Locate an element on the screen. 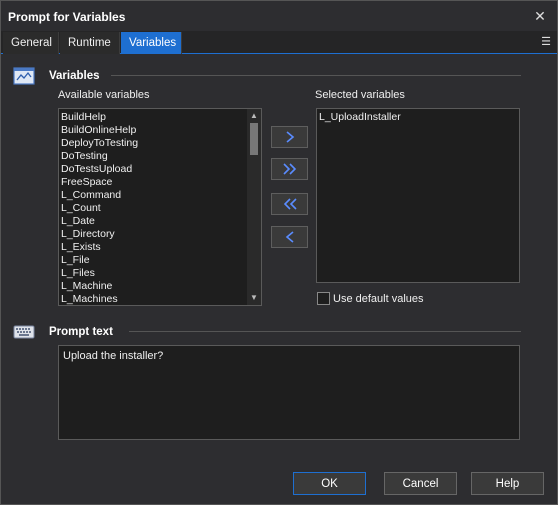 This screenshot has width=558, height=505. double-chevron-right-icon is located at coordinates (289, 169).